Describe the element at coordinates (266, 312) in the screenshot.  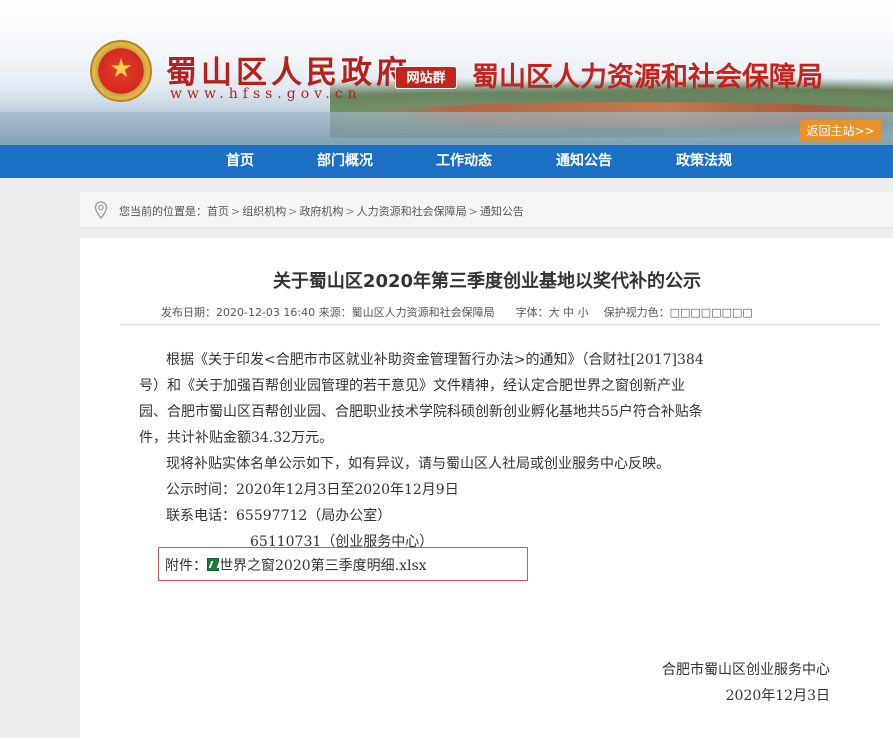
I see `publish-date: 2020-12-03 16:40` at that location.